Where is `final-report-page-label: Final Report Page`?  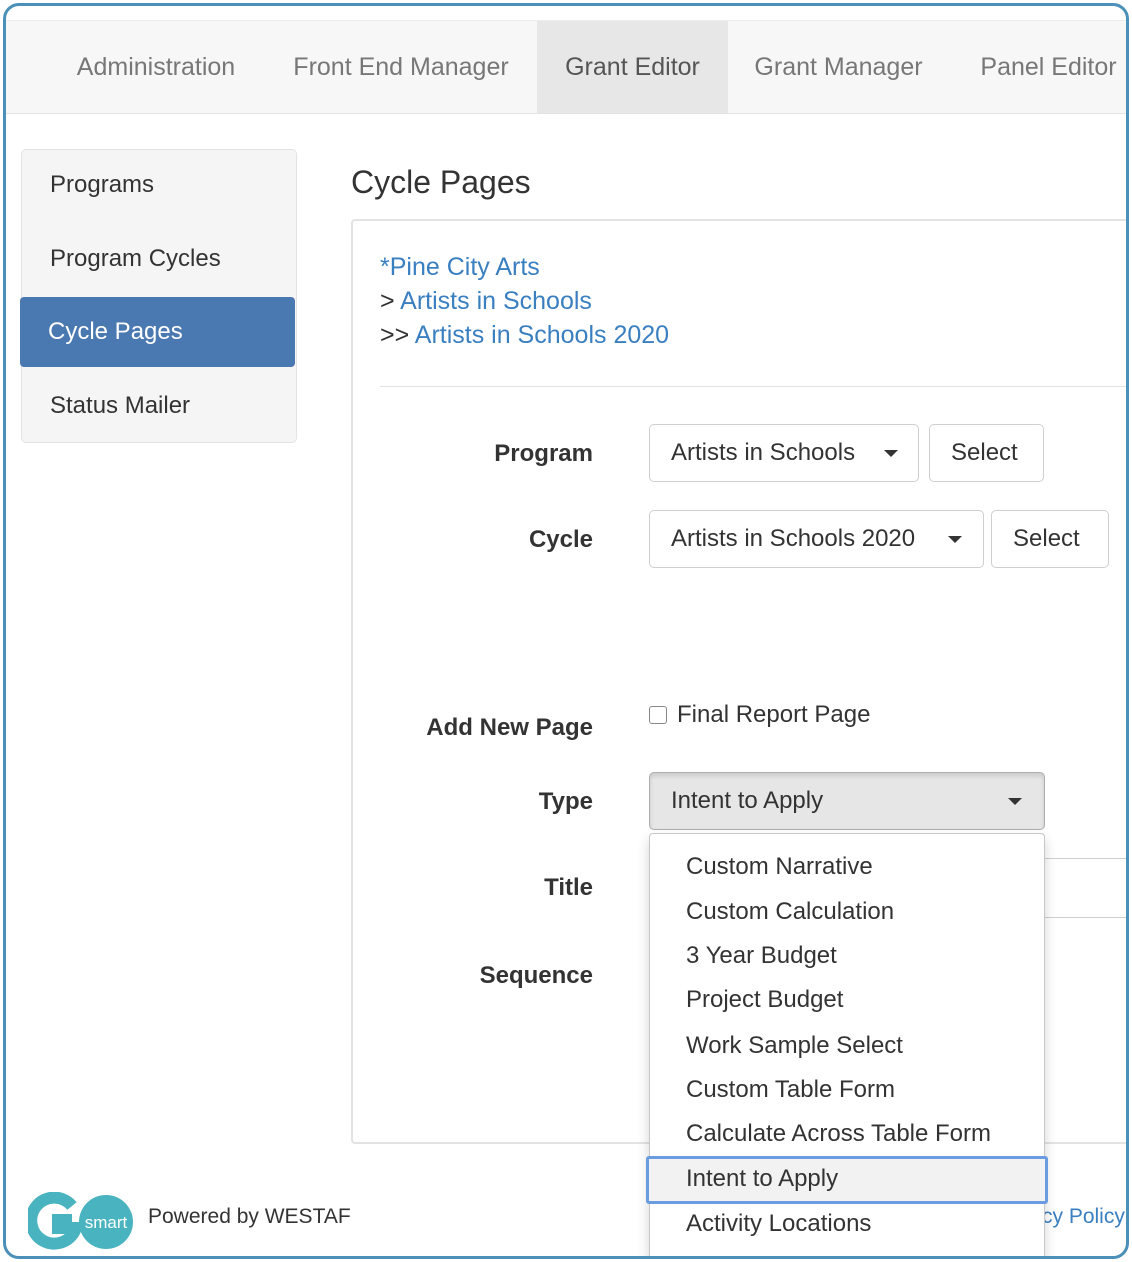 final-report-page-label: Final Report Page is located at coordinates (773, 715).